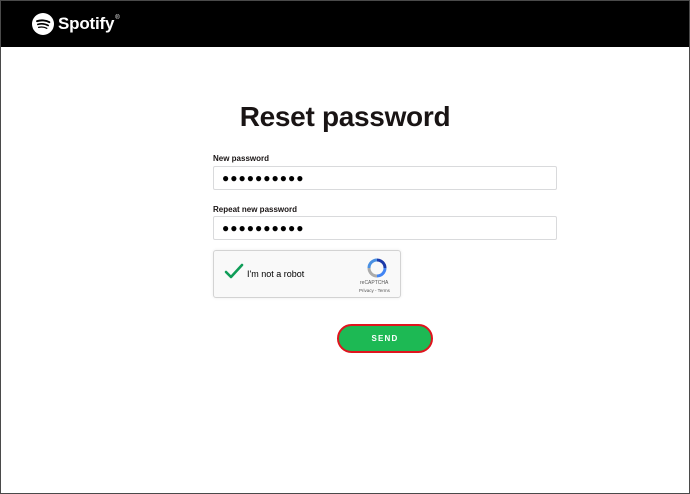  Describe the element at coordinates (234, 272) in the screenshot. I see `checkmark-icon` at that location.